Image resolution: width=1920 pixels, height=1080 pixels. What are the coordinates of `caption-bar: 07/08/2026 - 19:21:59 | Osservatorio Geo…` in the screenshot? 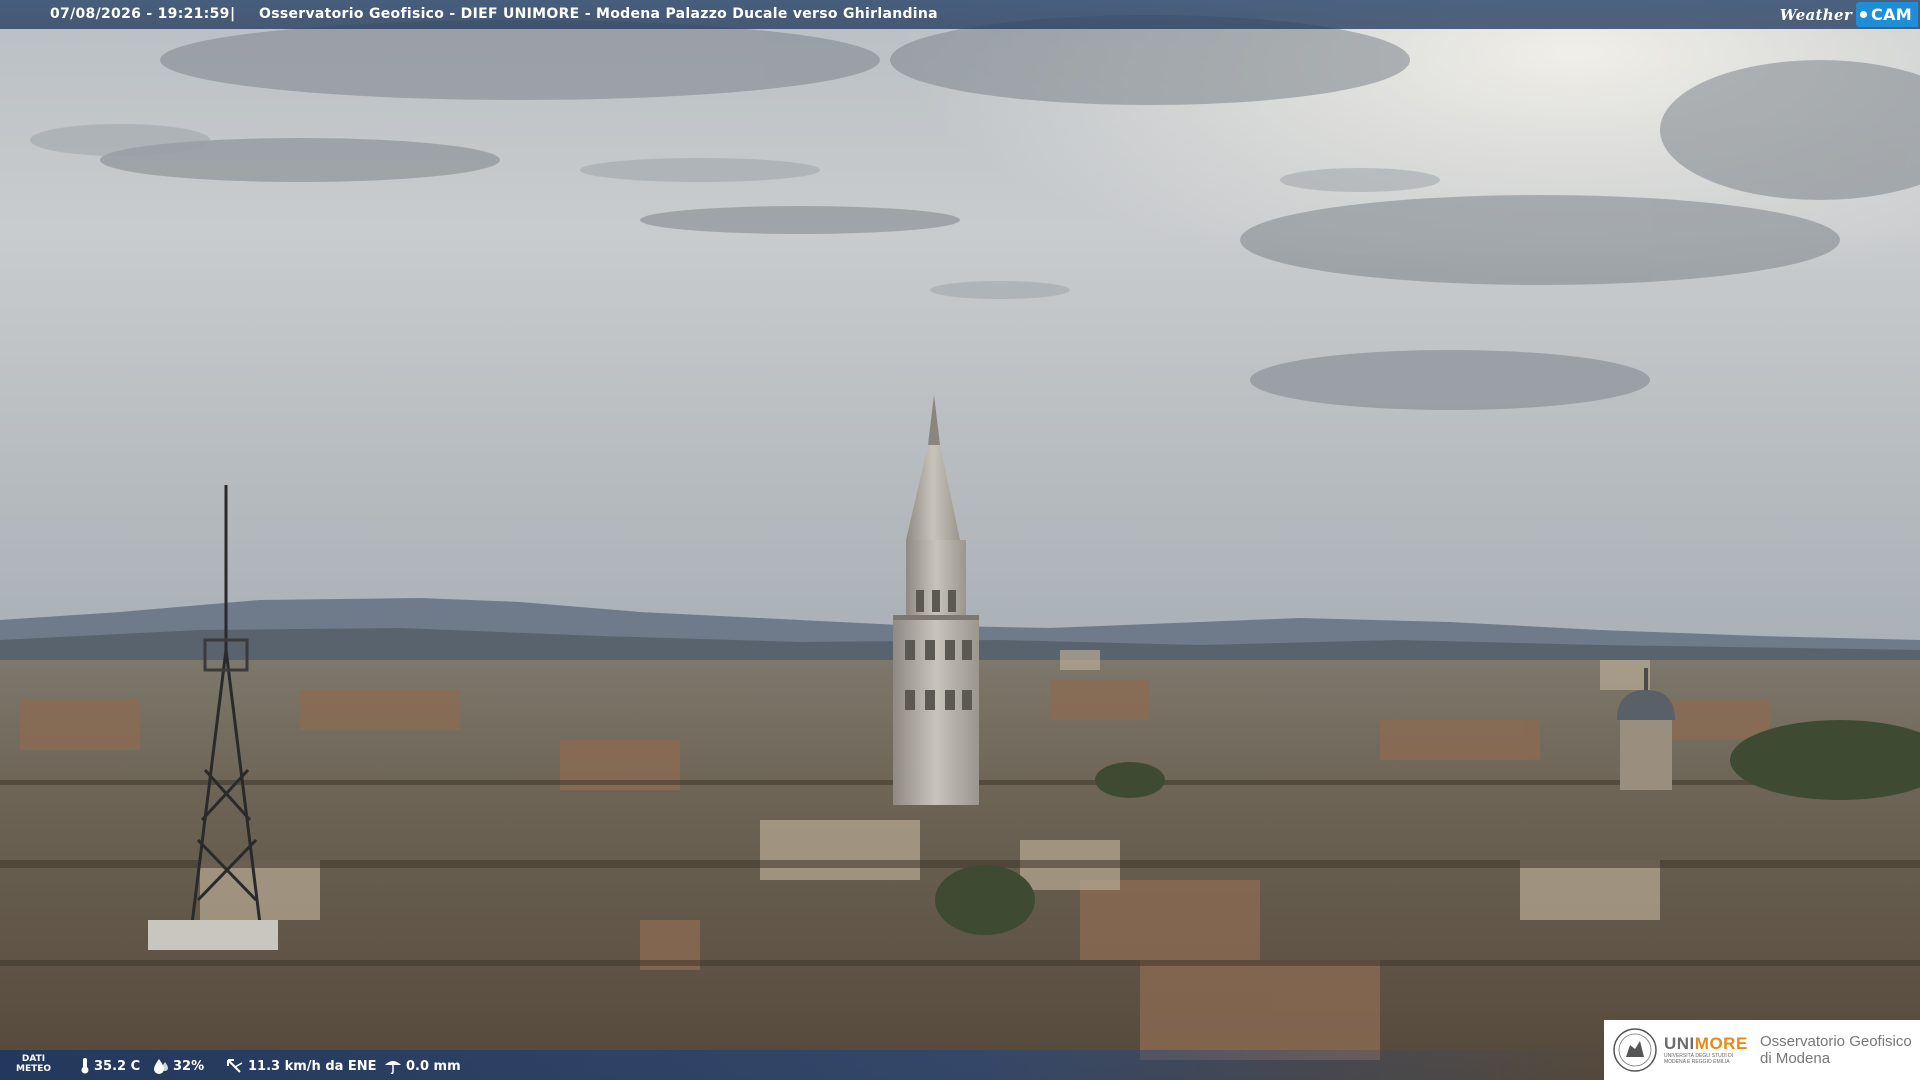 It's located at (960, 14).